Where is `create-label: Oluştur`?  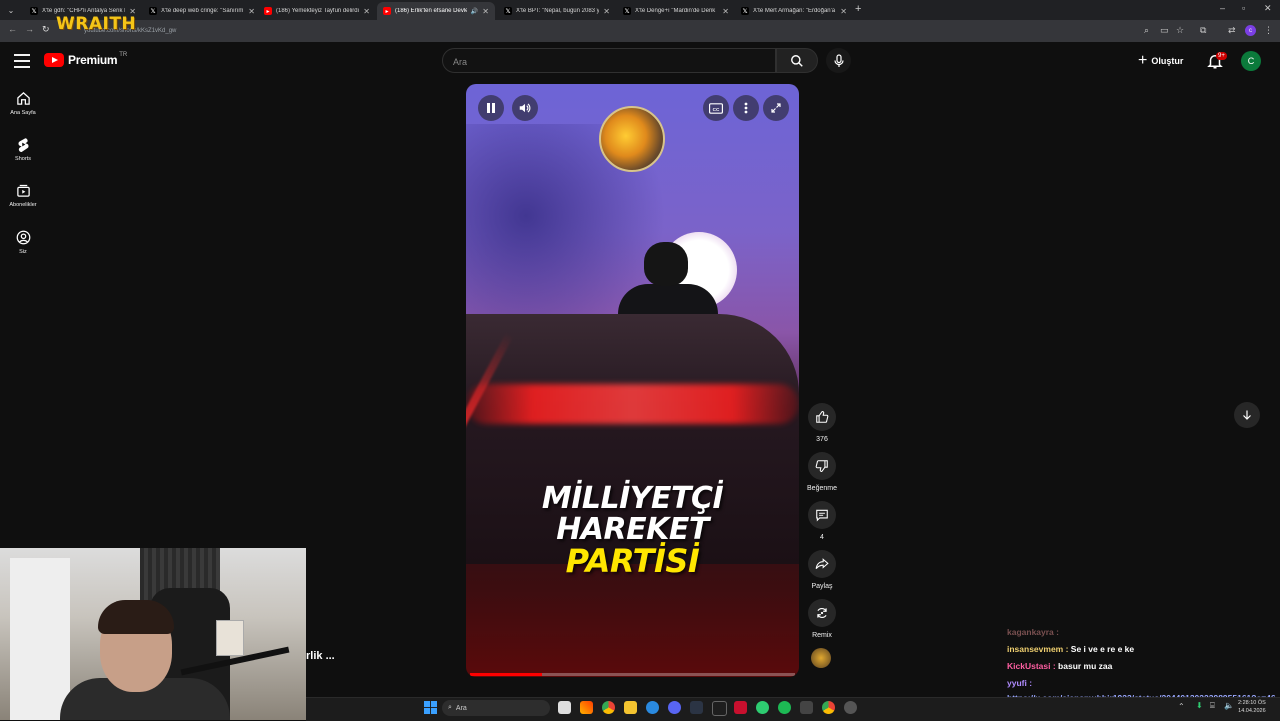 create-label: Oluştur is located at coordinates (1167, 61).